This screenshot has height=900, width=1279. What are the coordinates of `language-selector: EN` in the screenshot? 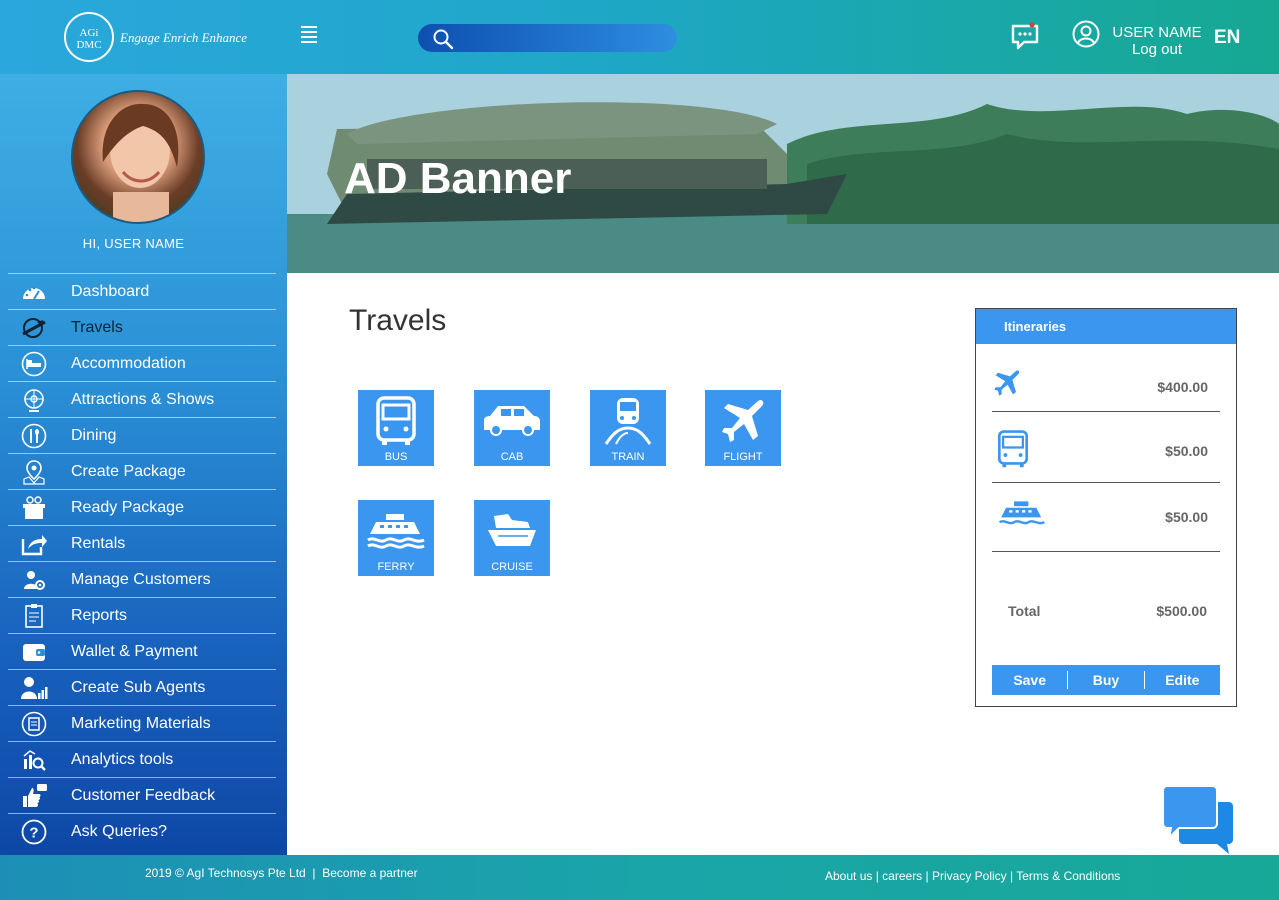 It's located at (1227, 38).